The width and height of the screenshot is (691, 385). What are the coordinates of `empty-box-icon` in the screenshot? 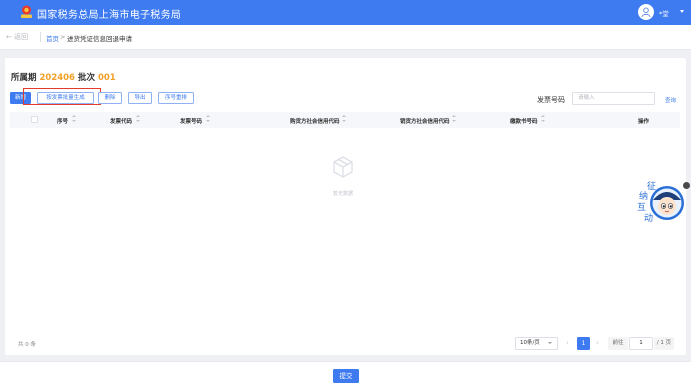 It's located at (343, 167).